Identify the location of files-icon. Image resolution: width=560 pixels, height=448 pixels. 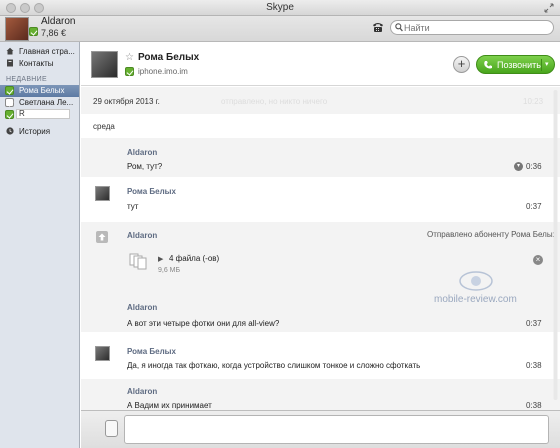
(140, 261).